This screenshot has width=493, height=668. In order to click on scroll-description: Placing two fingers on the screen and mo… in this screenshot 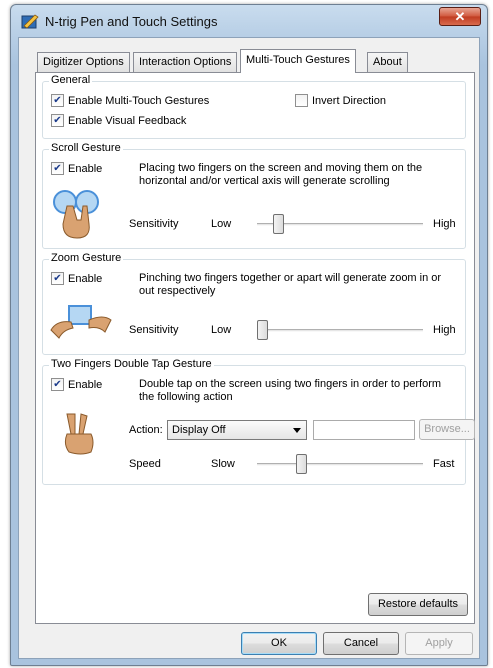, I will do `click(281, 174)`.